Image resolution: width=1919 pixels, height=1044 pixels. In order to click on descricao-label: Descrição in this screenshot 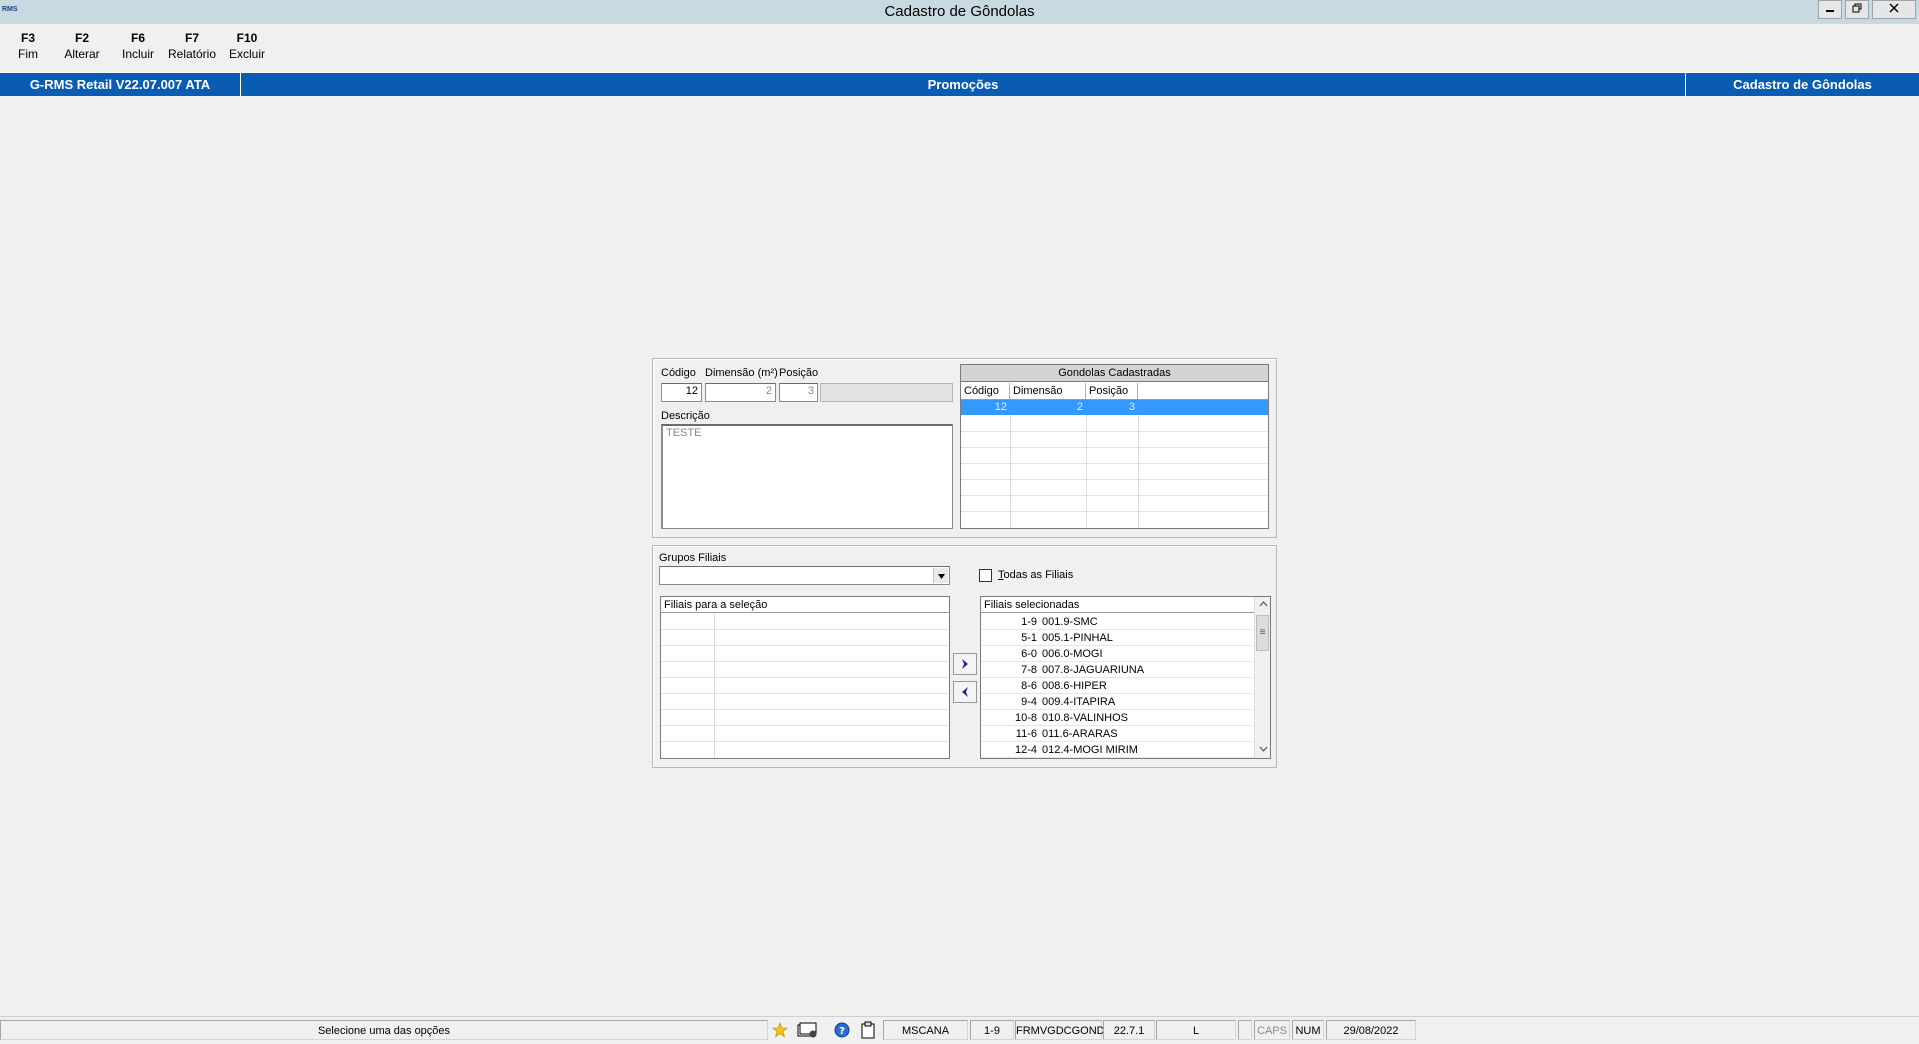, I will do `click(685, 416)`.